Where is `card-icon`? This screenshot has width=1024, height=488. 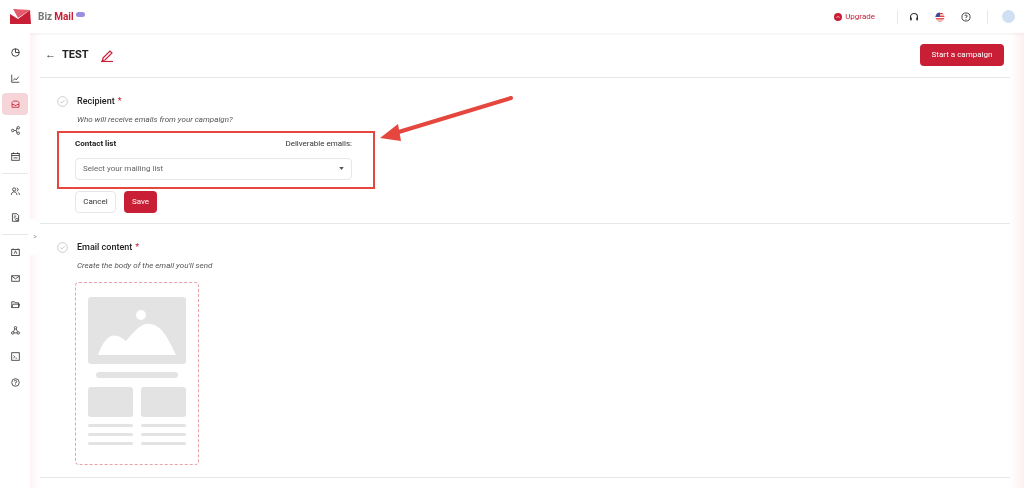
card-icon is located at coordinates (15, 252).